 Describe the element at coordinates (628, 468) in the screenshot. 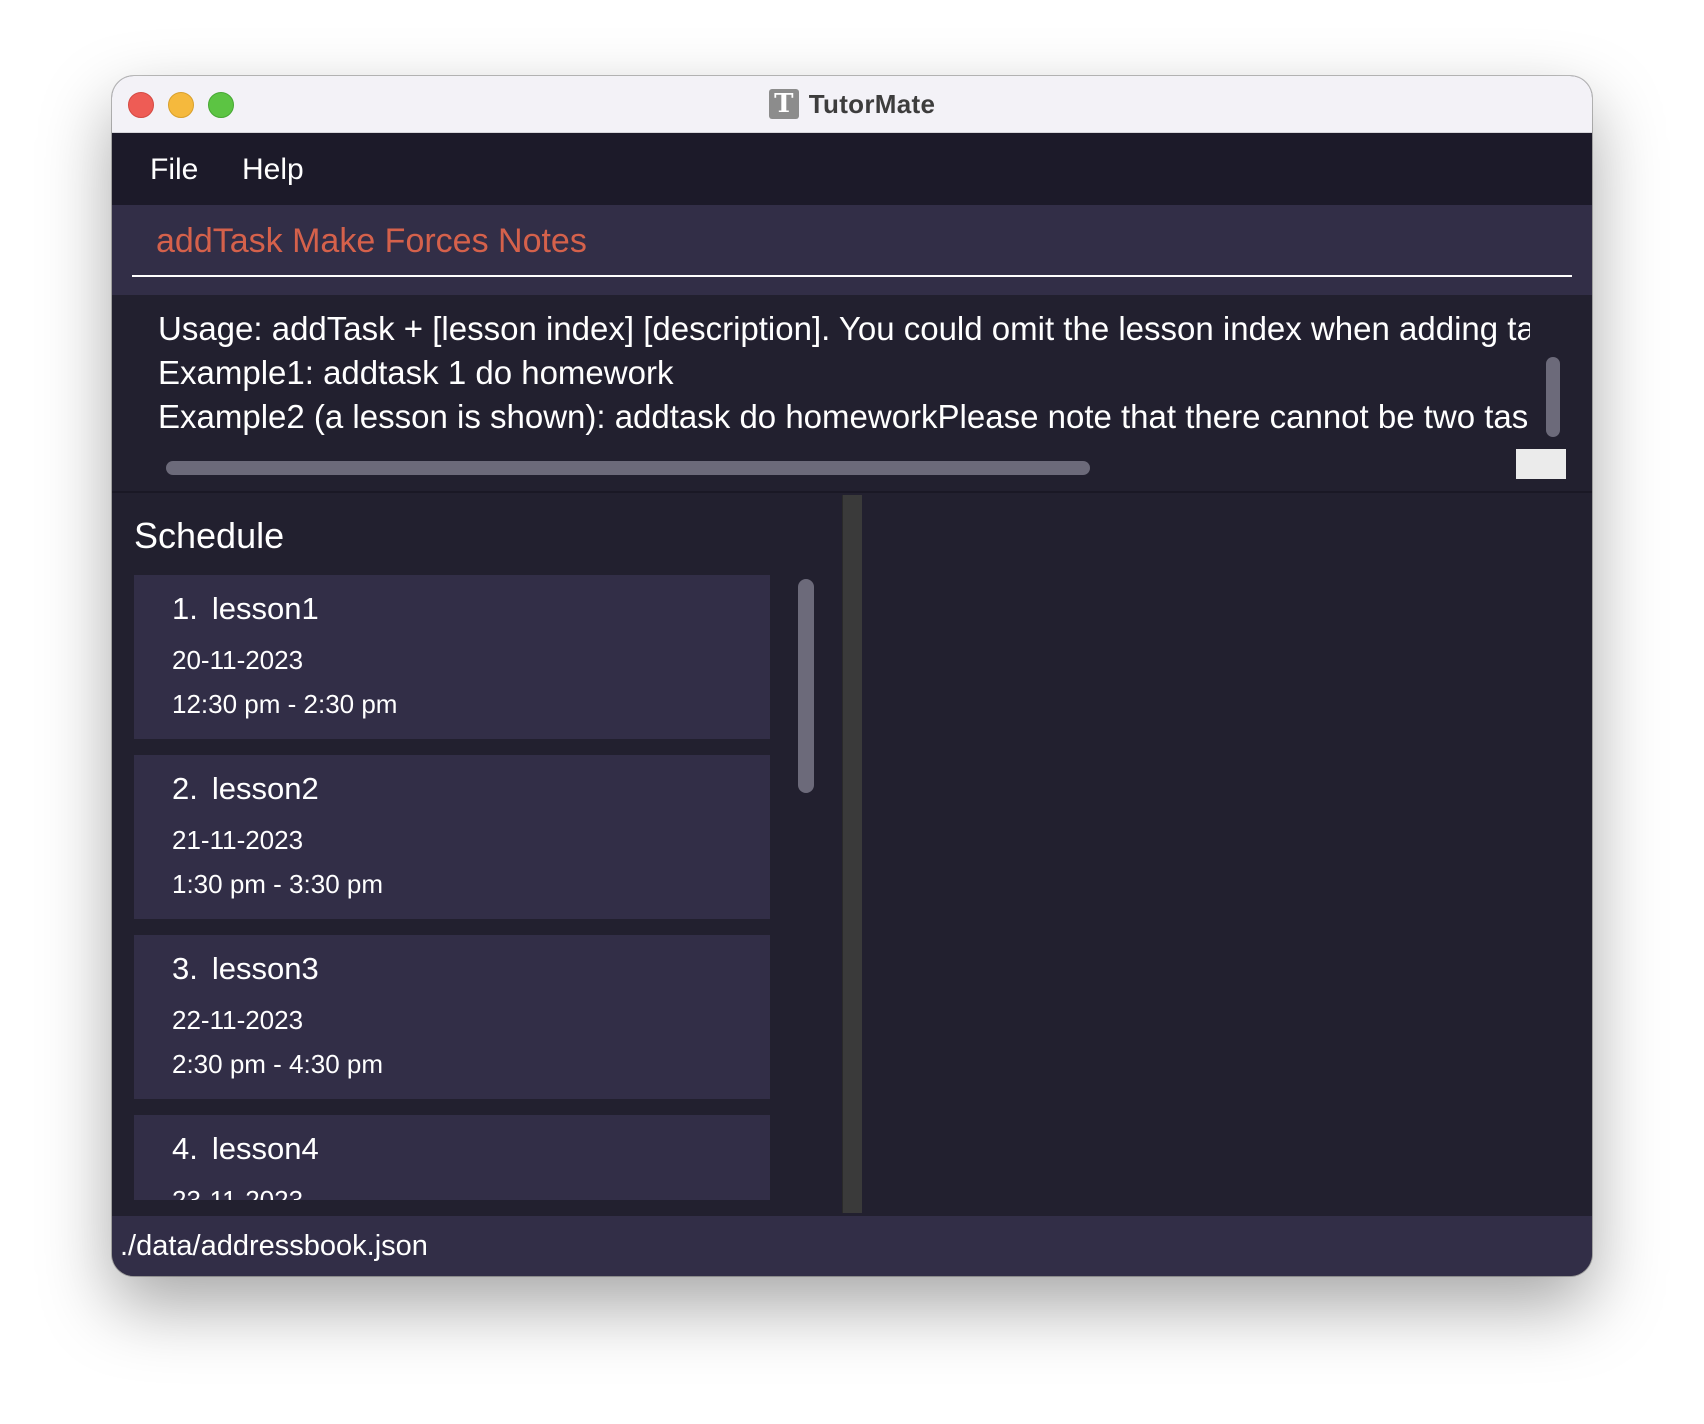

I see `result-horizontal-scrollbar` at that location.